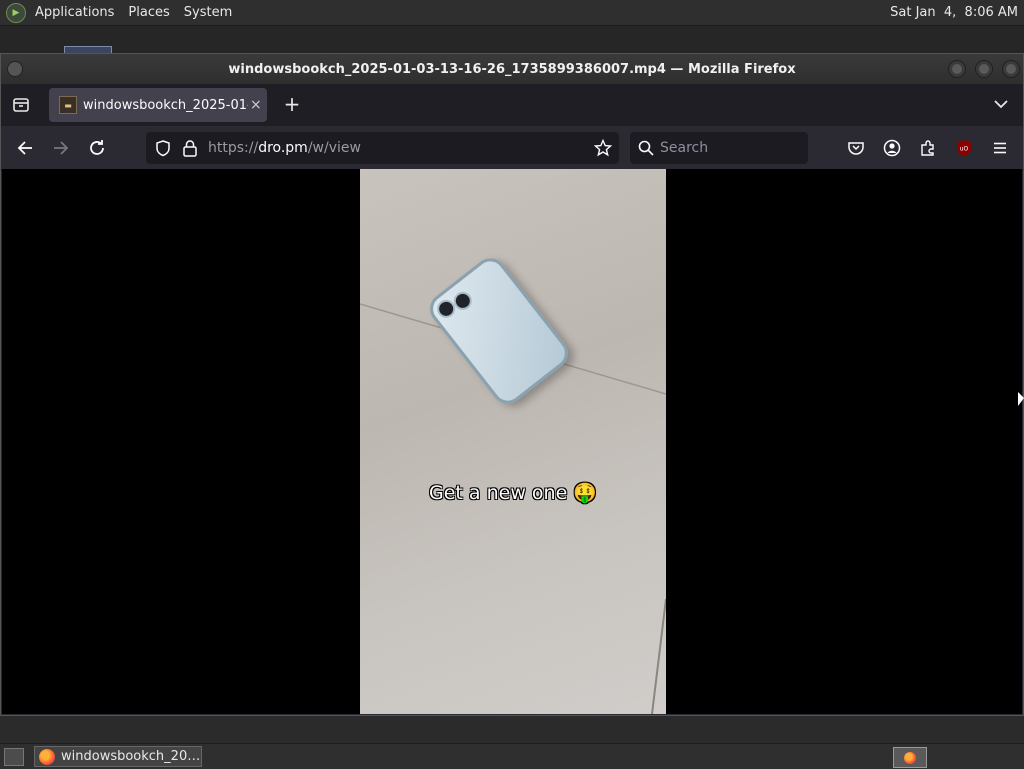 This screenshot has width=1024, height=769. What do you see at coordinates (512, 39) in the screenshot?
I see `desktop-background` at bounding box center [512, 39].